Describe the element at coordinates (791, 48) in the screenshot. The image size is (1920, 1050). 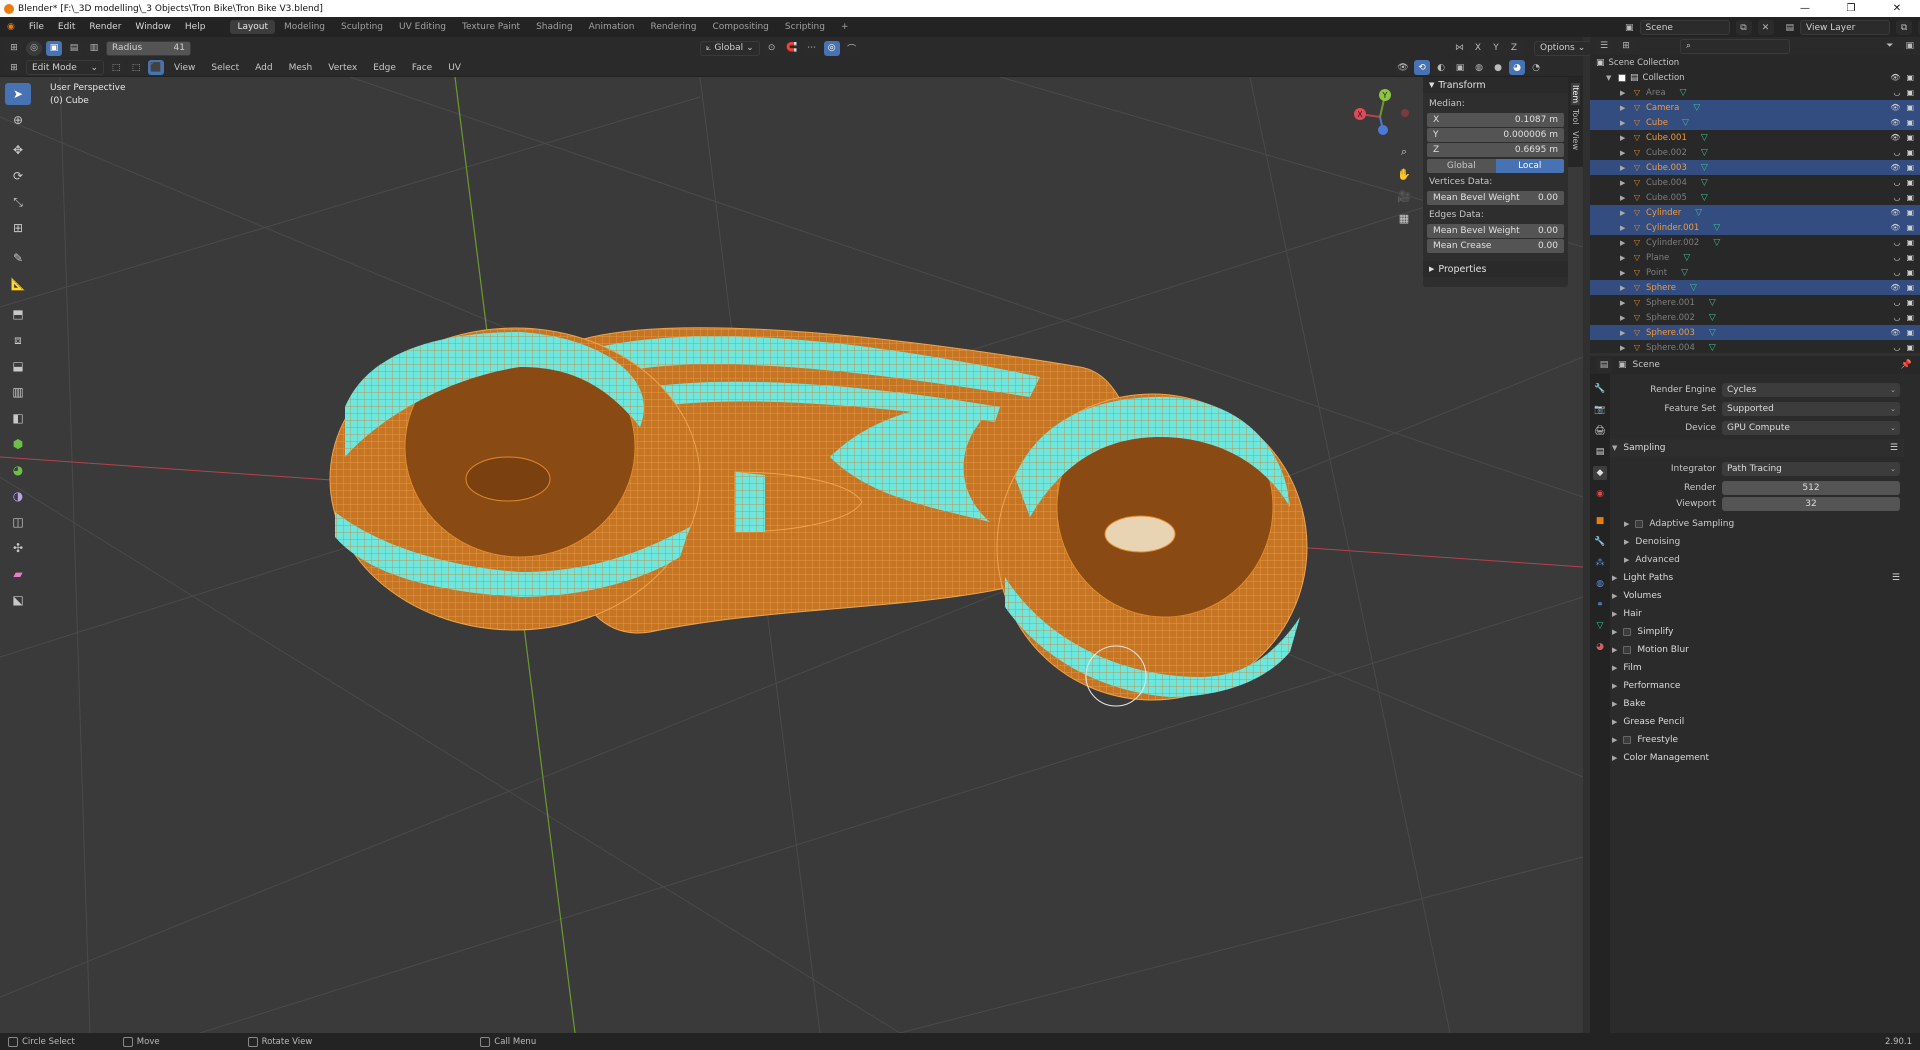
I see `snap-icon: 🧲` at that location.